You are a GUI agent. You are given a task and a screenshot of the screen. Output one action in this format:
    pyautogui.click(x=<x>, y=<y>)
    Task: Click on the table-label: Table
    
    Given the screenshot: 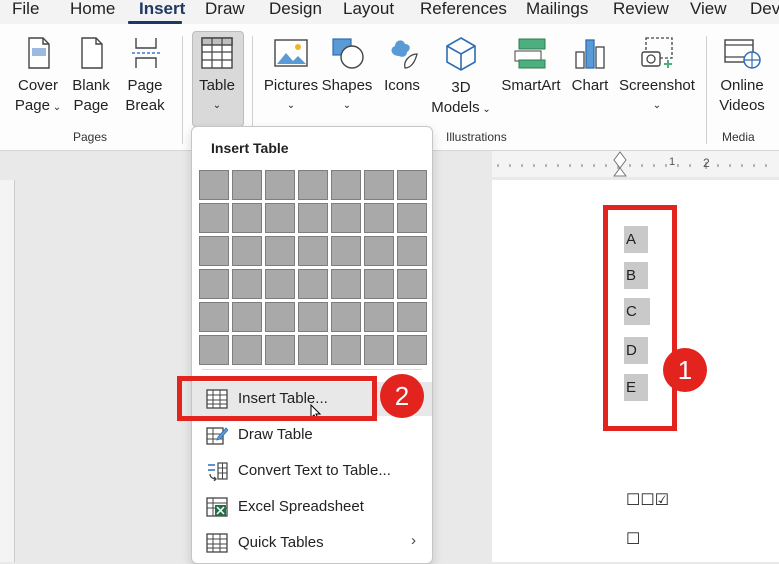 What is the action you would take?
    pyautogui.click(x=217, y=85)
    